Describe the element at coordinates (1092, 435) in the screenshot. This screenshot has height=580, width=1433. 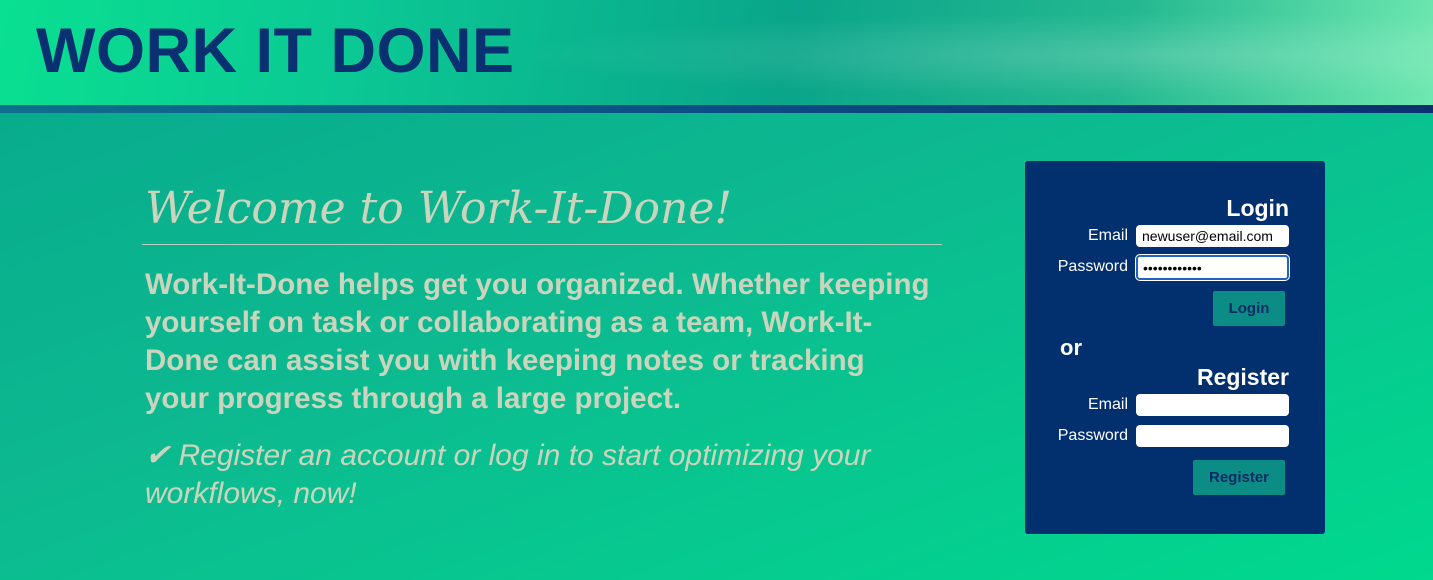
I see `register-password-label: Password` at that location.